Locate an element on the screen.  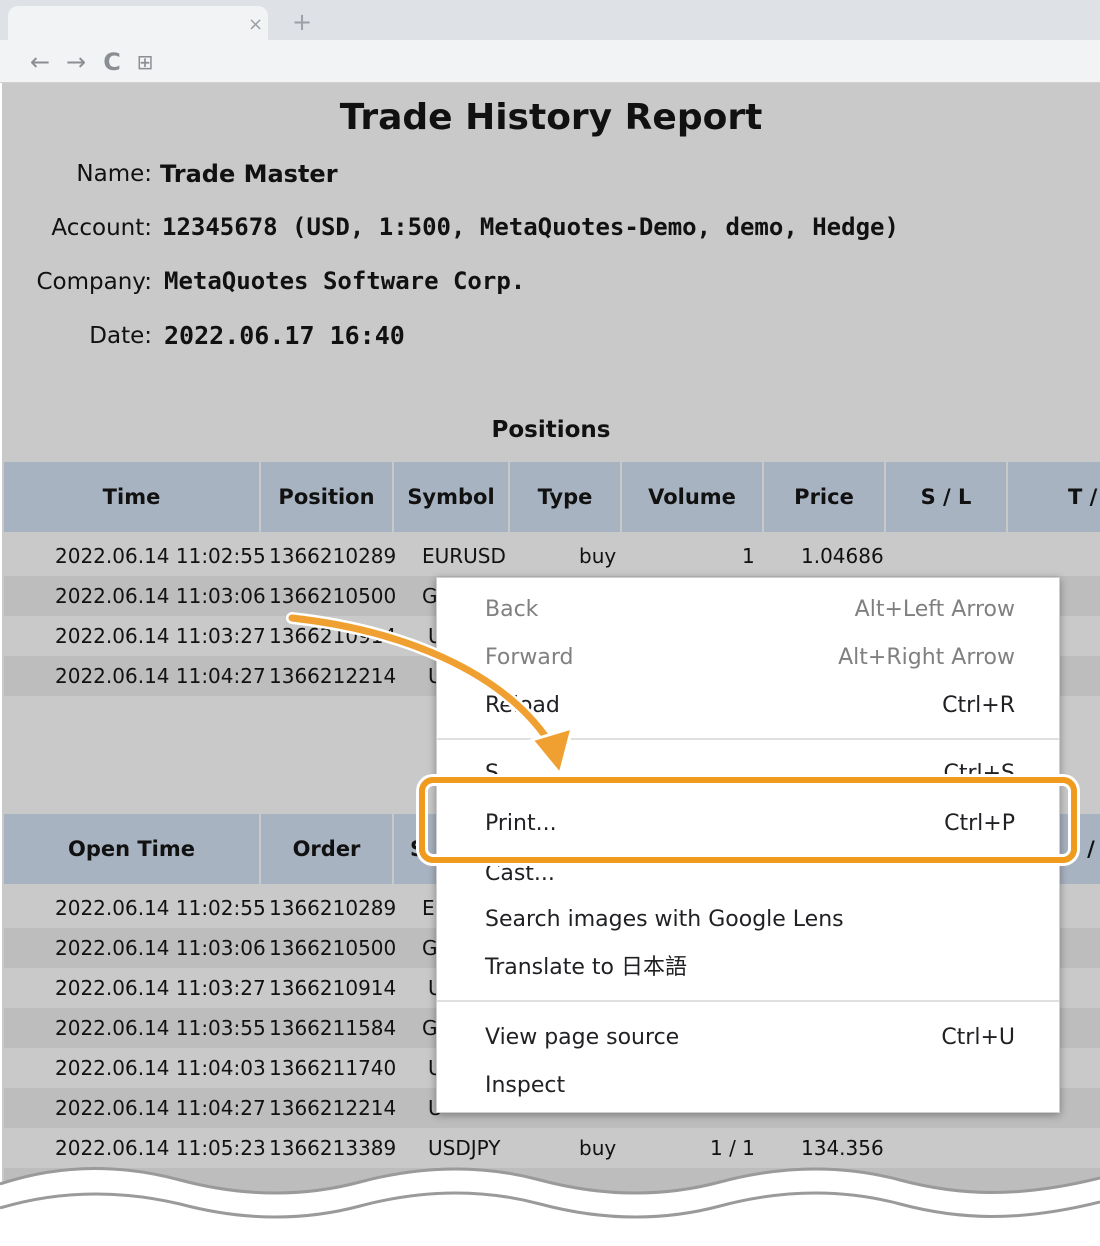
torn-edge-decoration is located at coordinates (550, 1206).